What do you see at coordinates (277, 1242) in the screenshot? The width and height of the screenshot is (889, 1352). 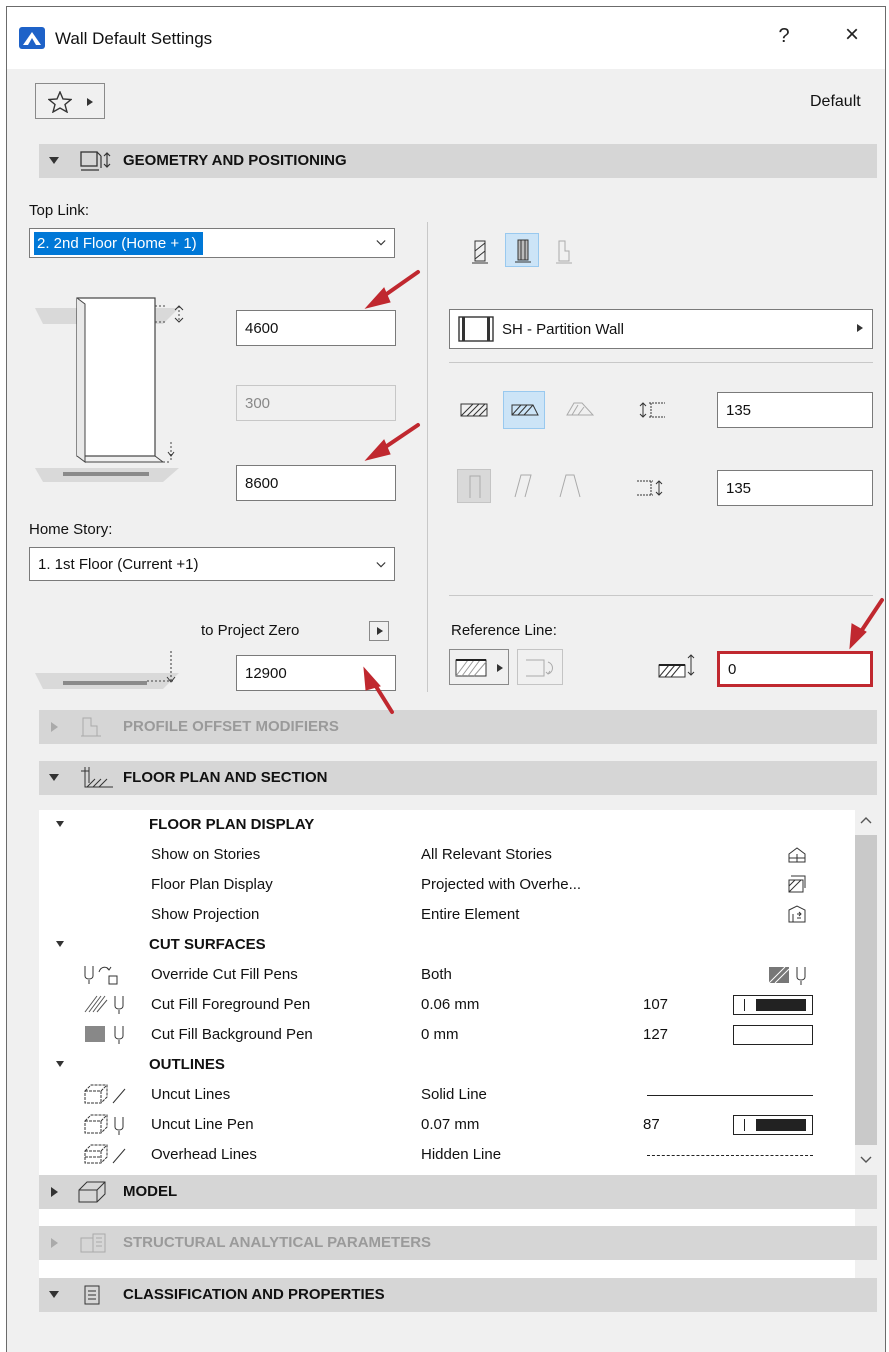 I see `section-title: STRUCTURAL ANALYTICAL PARAMETERS` at bounding box center [277, 1242].